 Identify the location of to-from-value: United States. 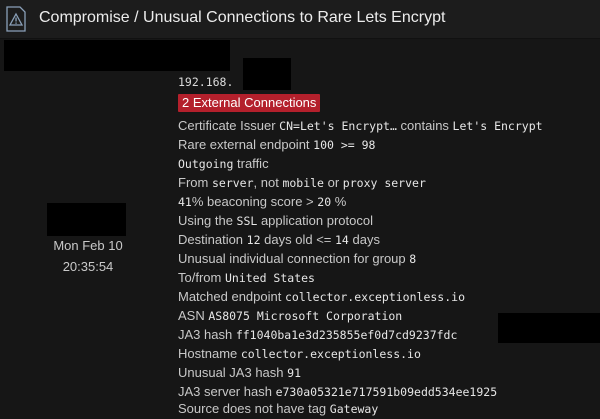
(269, 278).